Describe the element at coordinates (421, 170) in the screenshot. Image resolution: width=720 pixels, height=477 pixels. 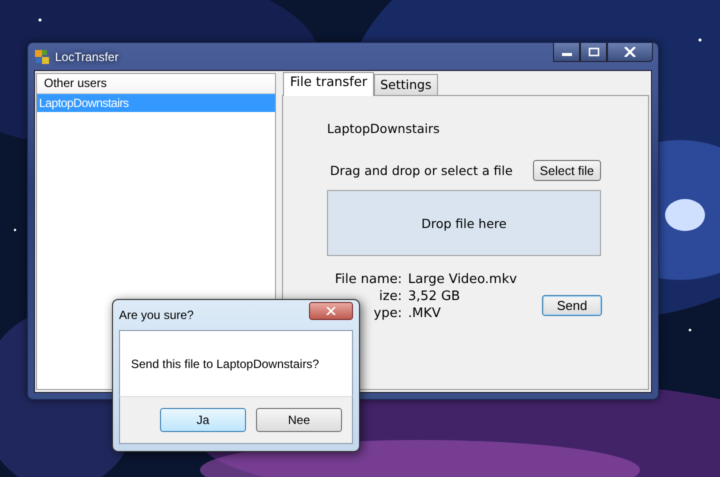
I see `drop-prompt: Drag and drop or select a file` at that location.